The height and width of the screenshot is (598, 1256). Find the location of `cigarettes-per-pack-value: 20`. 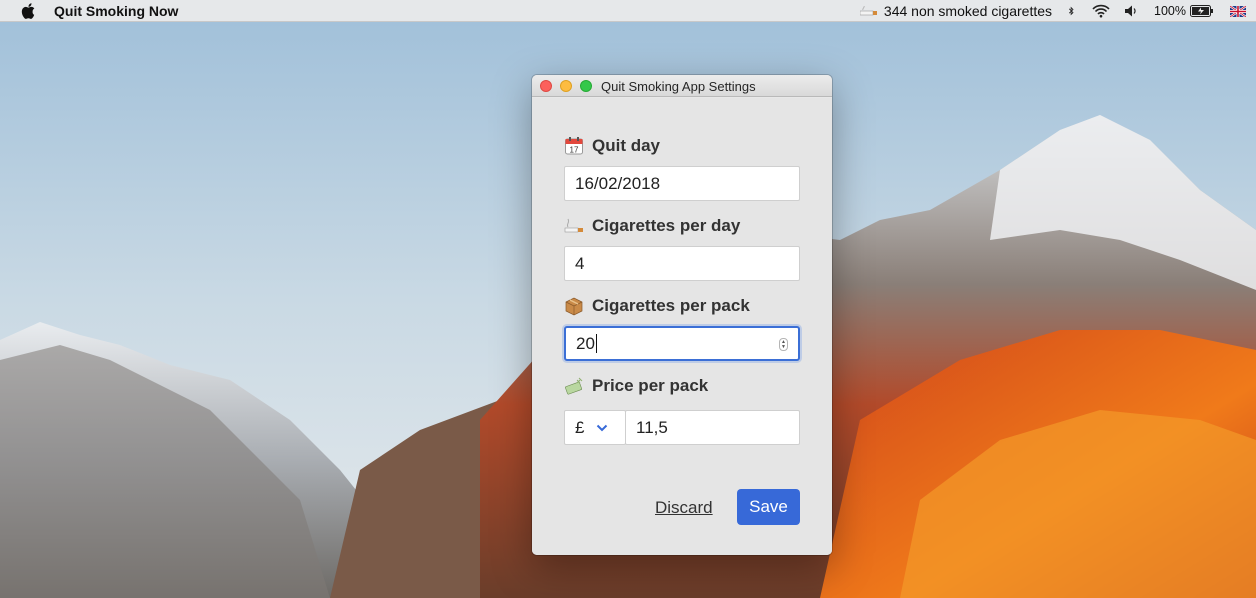

cigarettes-per-pack-value: 20 is located at coordinates (585, 343).